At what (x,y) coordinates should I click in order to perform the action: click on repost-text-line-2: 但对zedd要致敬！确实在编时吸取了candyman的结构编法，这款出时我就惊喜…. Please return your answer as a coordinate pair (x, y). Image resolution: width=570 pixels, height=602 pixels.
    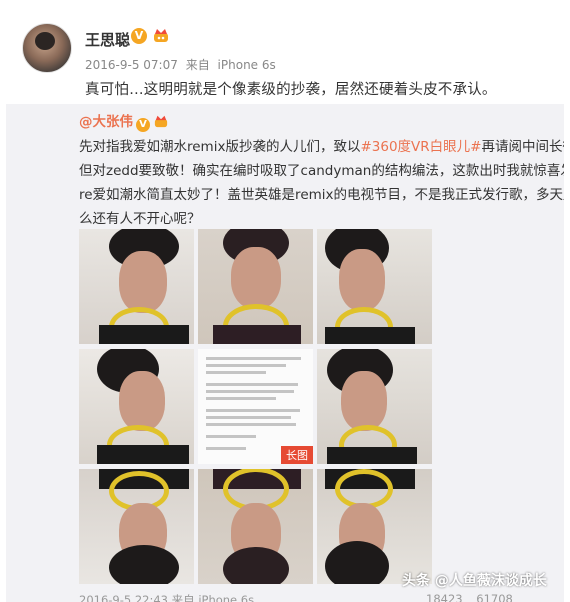
    Looking at the image, I should click on (321, 171).